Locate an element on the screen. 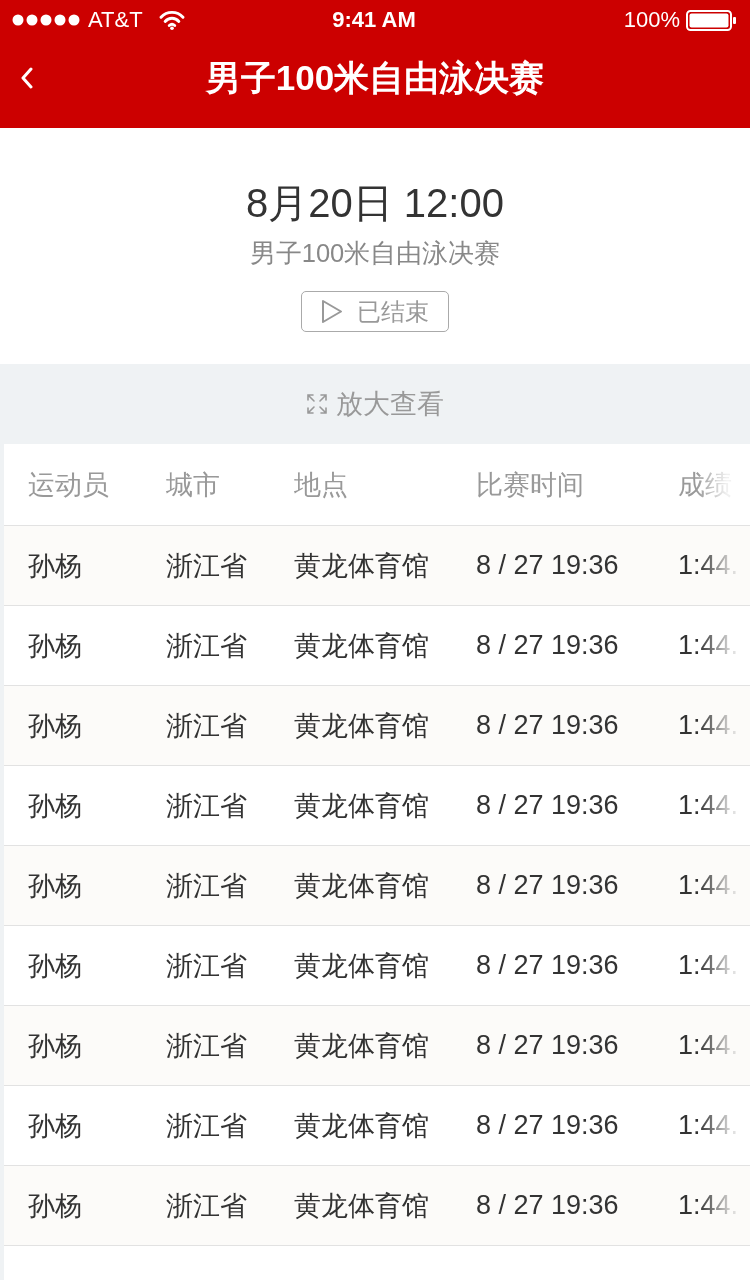 The height and width of the screenshot is (1280, 750). column-header: 城市 is located at coordinates (193, 485).